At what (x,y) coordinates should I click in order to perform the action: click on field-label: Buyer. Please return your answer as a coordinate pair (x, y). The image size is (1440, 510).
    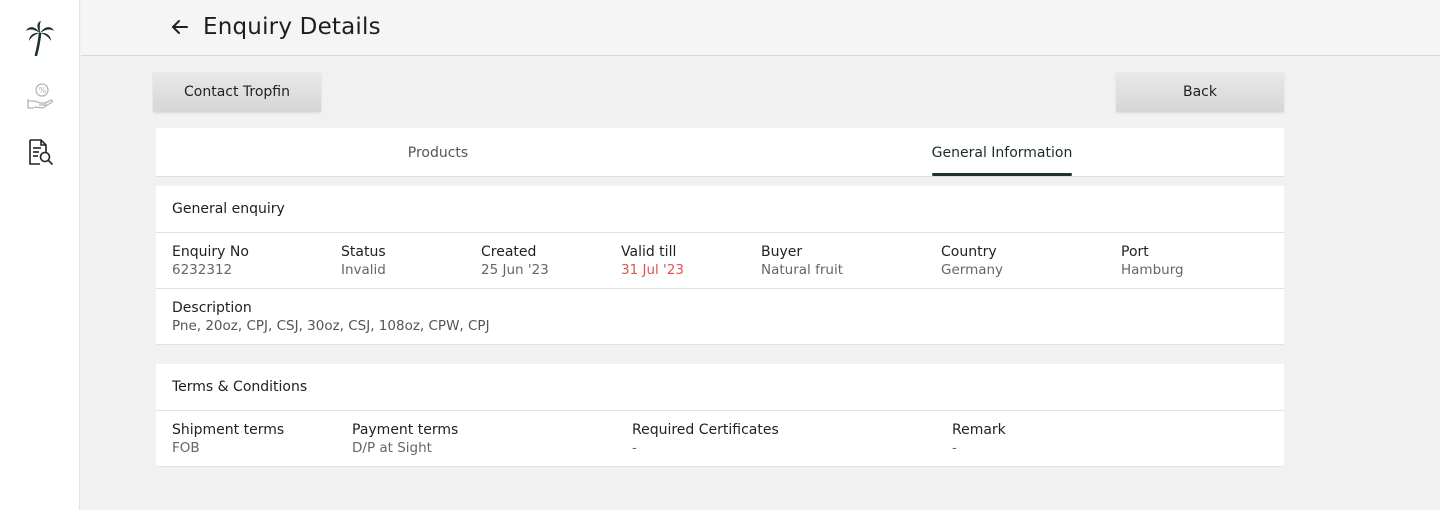
    Looking at the image, I should click on (782, 252).